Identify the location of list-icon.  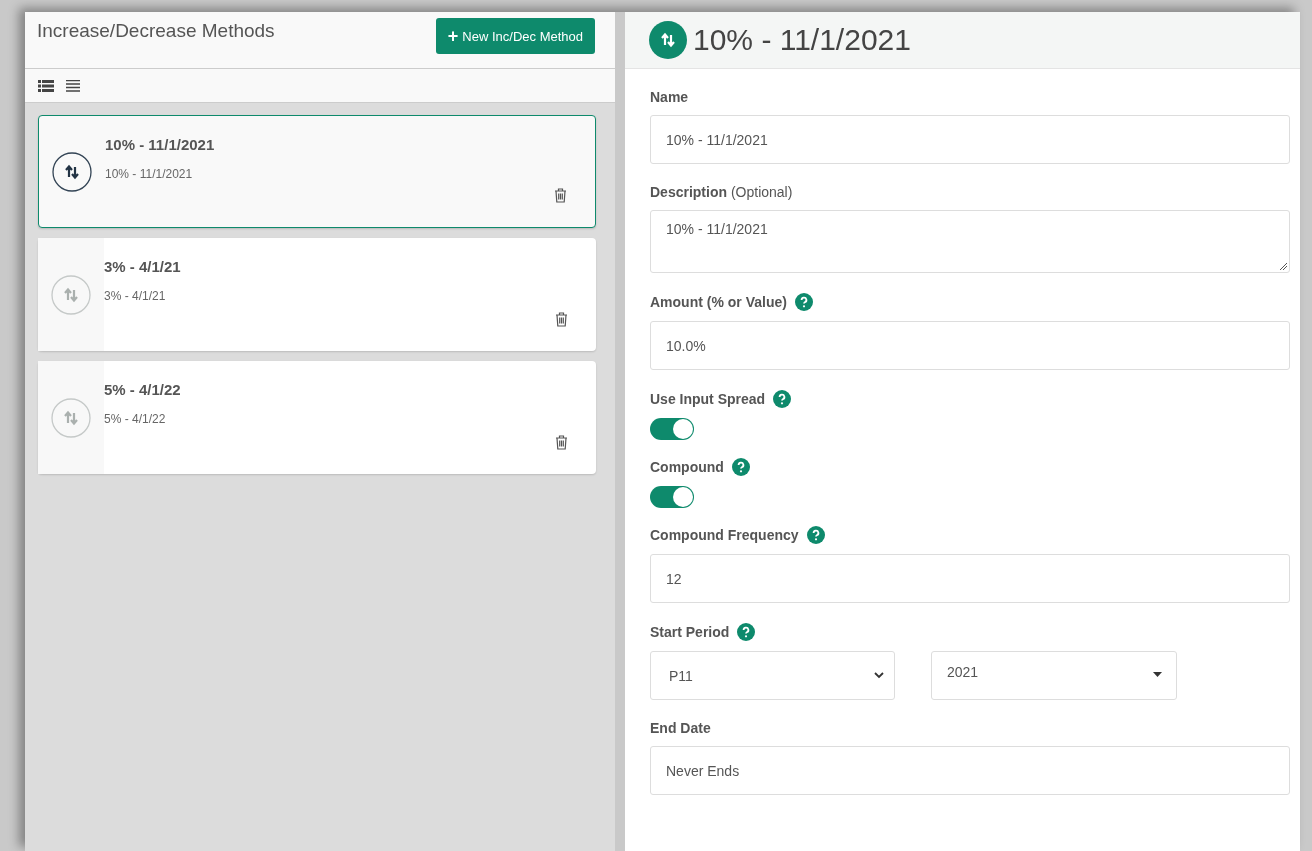
(73, 85).